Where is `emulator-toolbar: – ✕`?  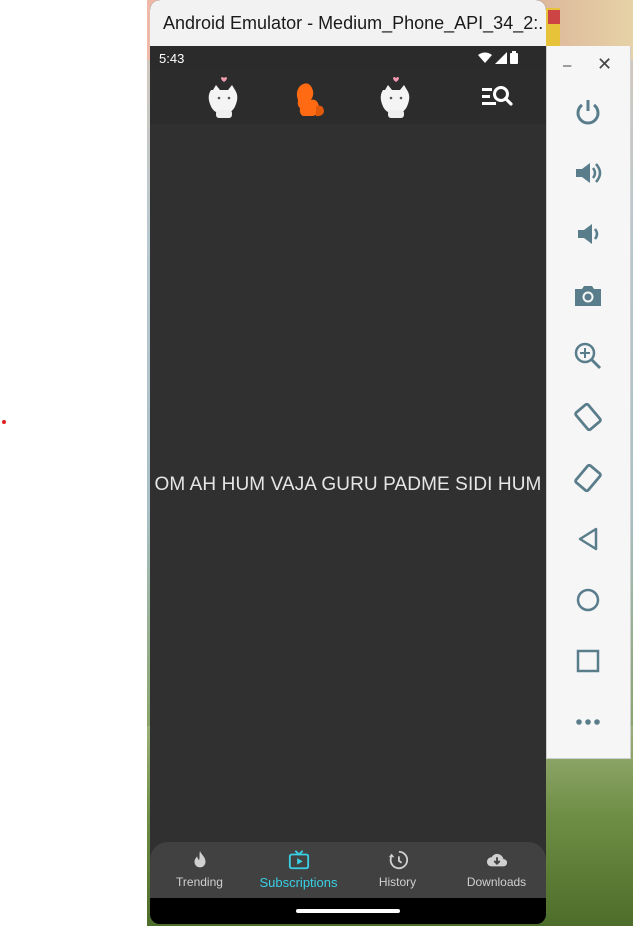 emulator-toolbar: – ✕ is located at coordinates (588, 402).